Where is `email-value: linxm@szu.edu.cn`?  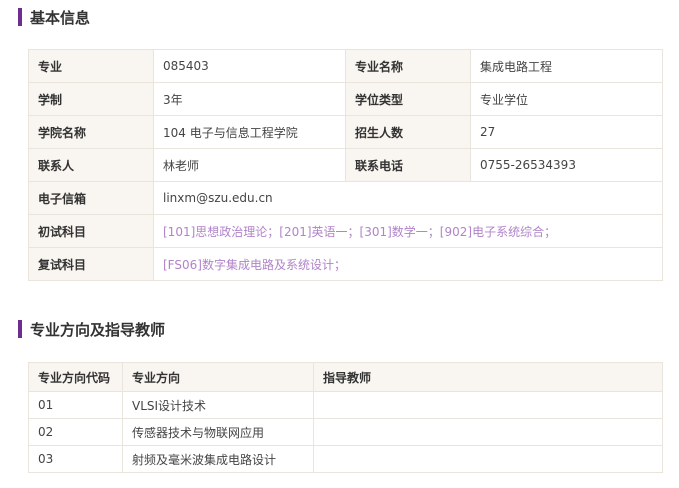
email-value: linxm@szu.edu.cn is located at coordinates (408, 198).